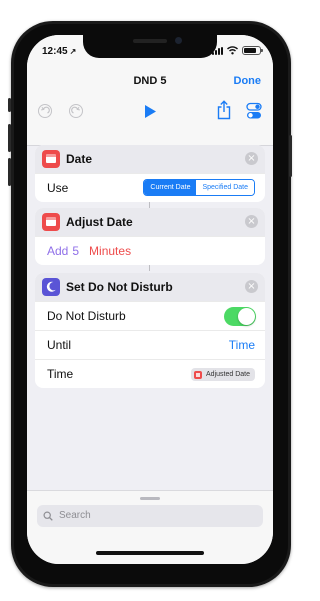 The width and height of the screenshot is (320, 601). I want to click on dnd-label: Do Not Disturb, so click(86, 316).